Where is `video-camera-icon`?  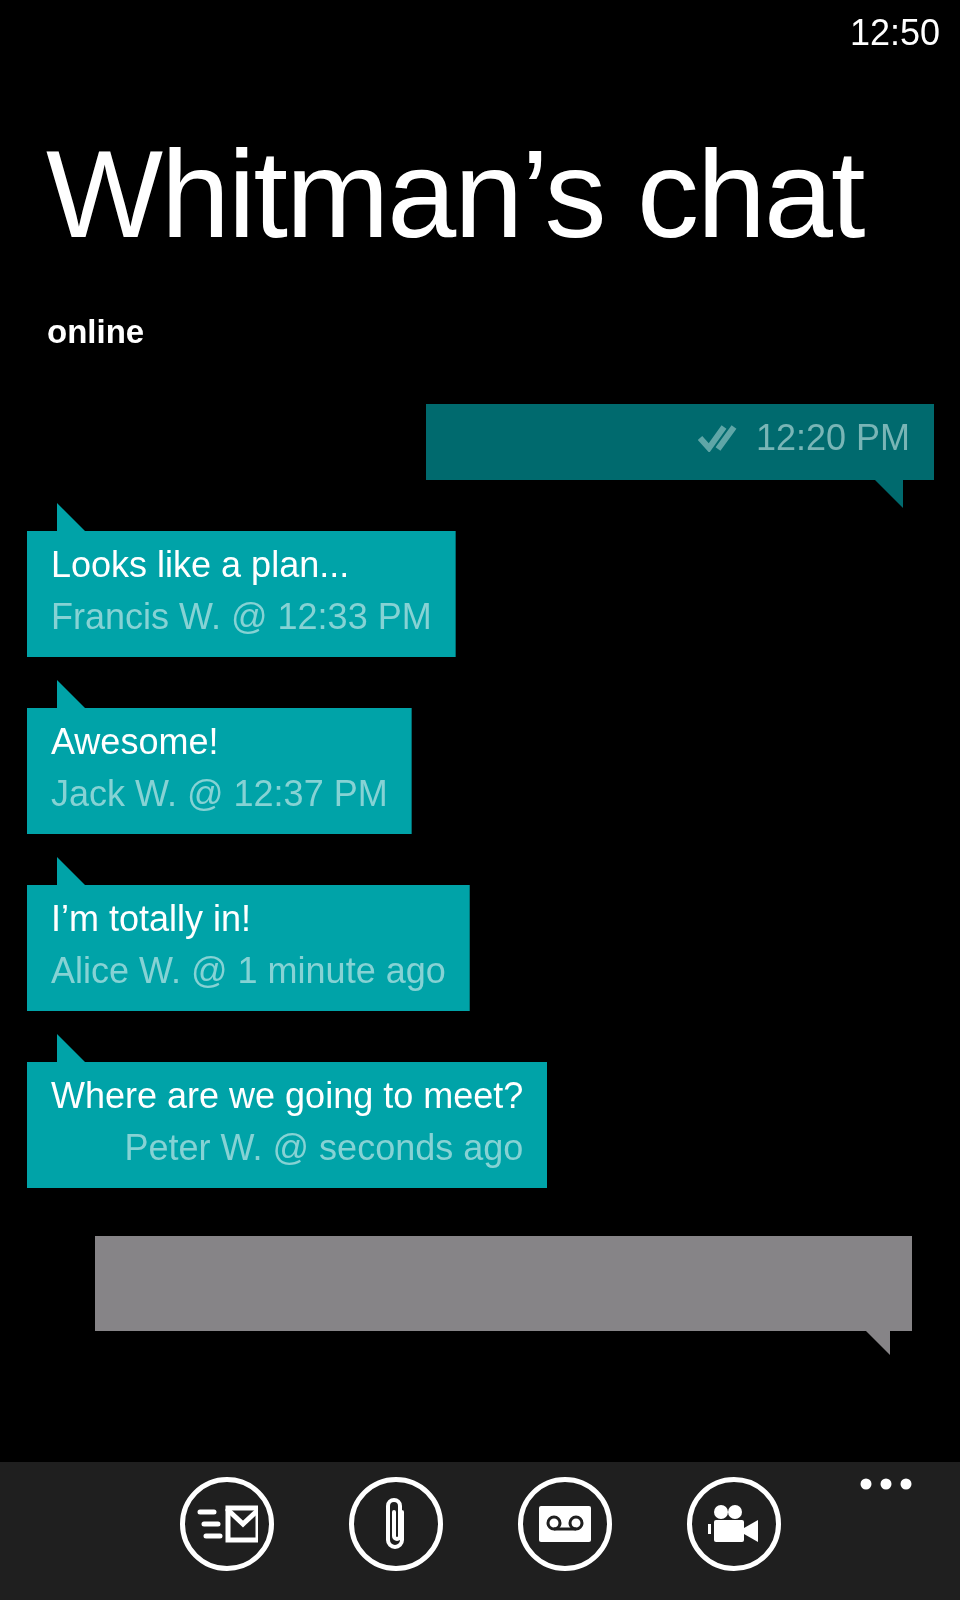
video-camera-icon is located at coordinates (733, 1524).